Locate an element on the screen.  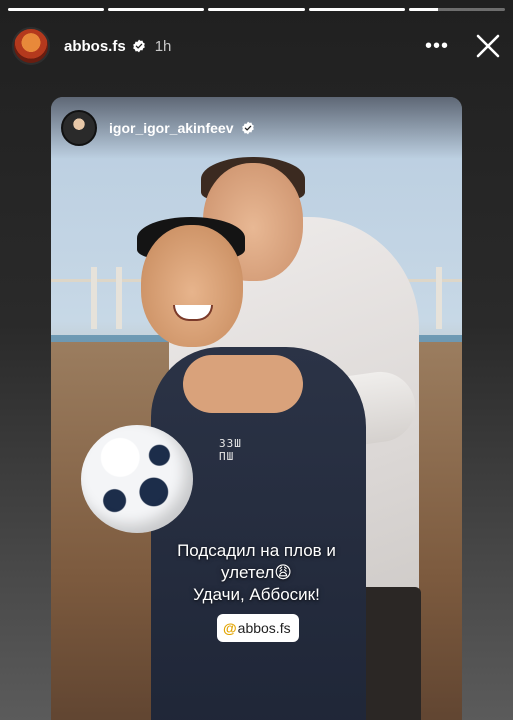
author-username: abbos.fs is located at coordinates (95, 46).